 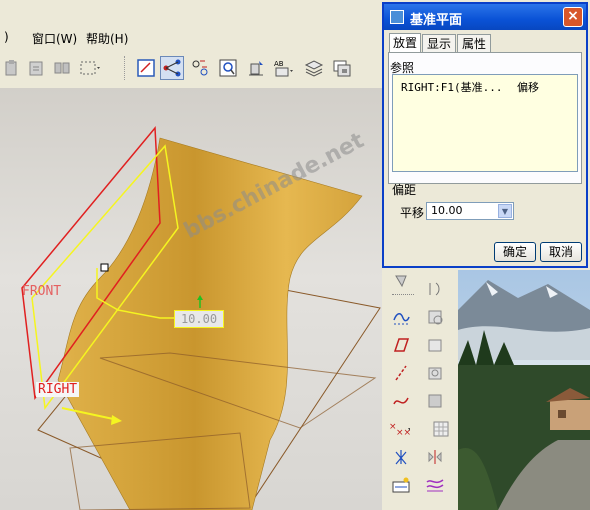 I want to click on draft-tool-icon, so click(x=435, y=373).